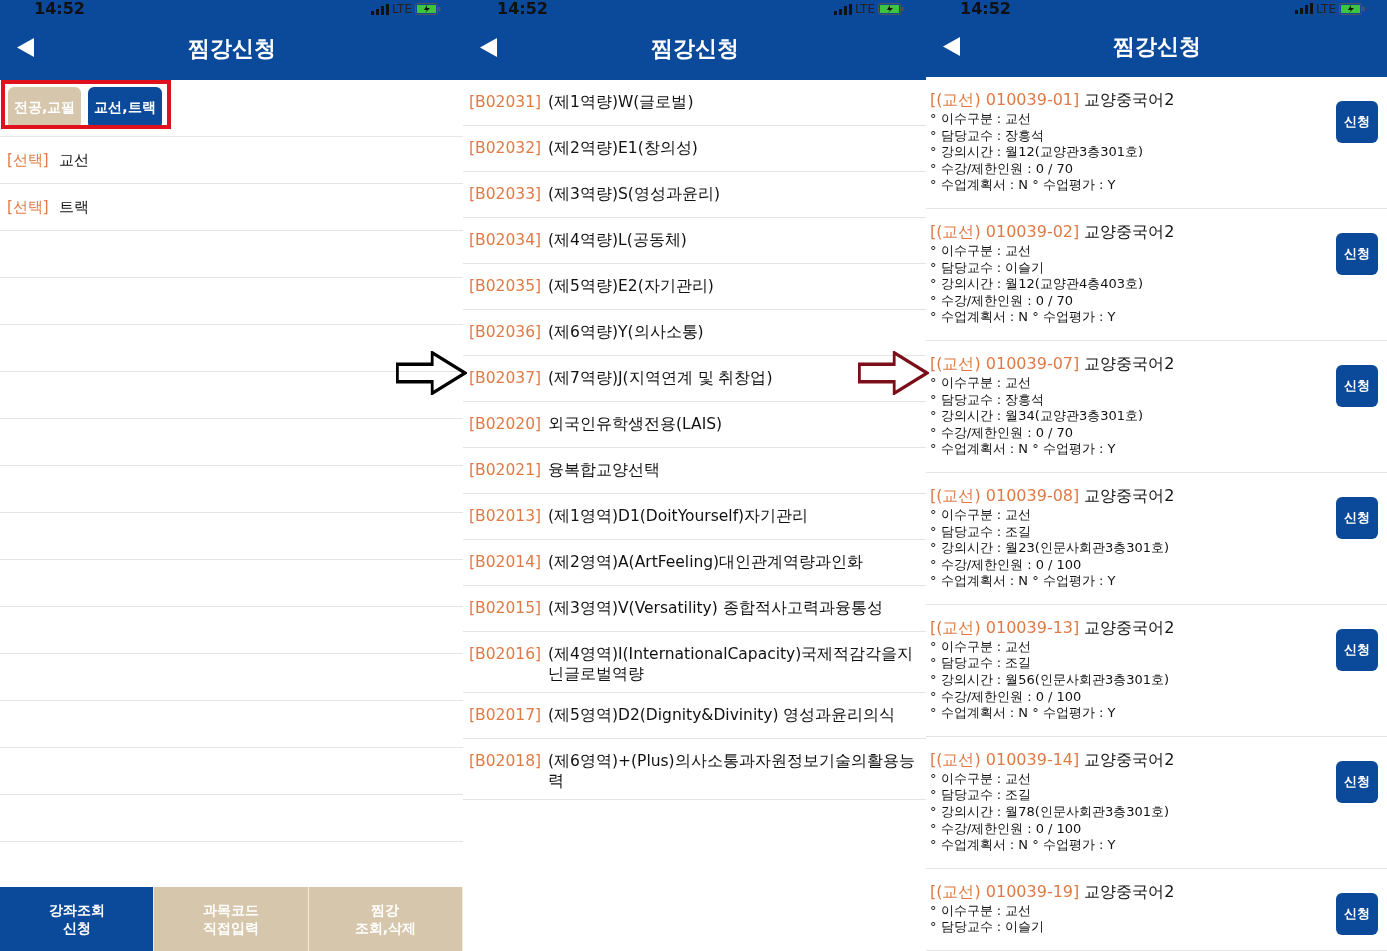 This screenshot has height=951, width=1387. I want to click on subject-item: [B02036] (제6역량)Y(의사소통), so click(694, 333).